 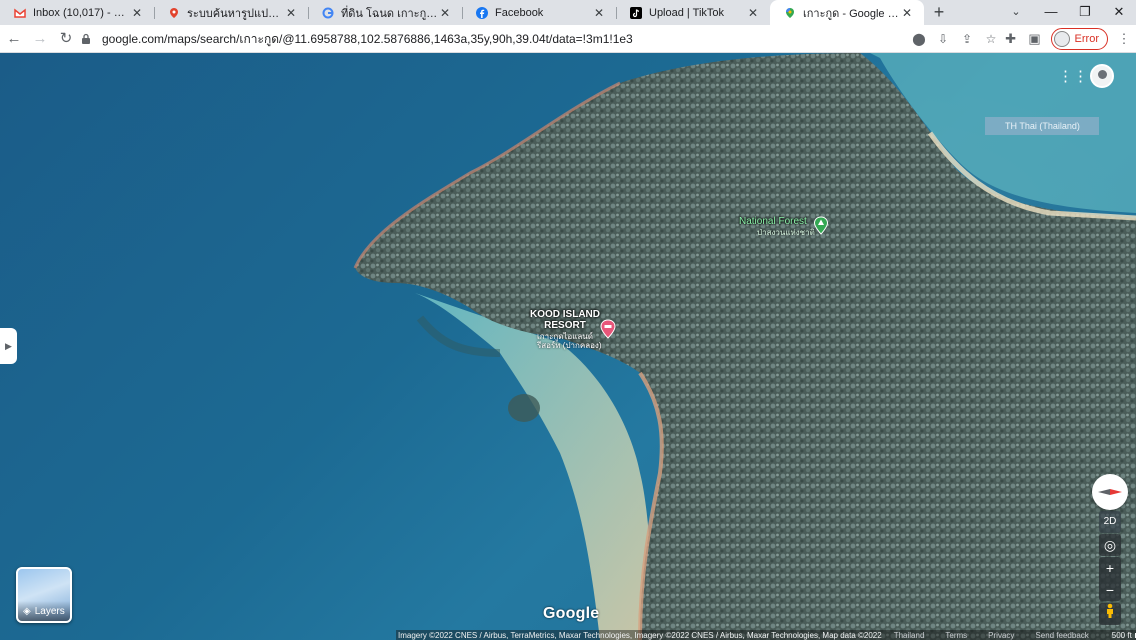 I want to click on toggle-2d-button: 2D, so click(x=1110, y=522).